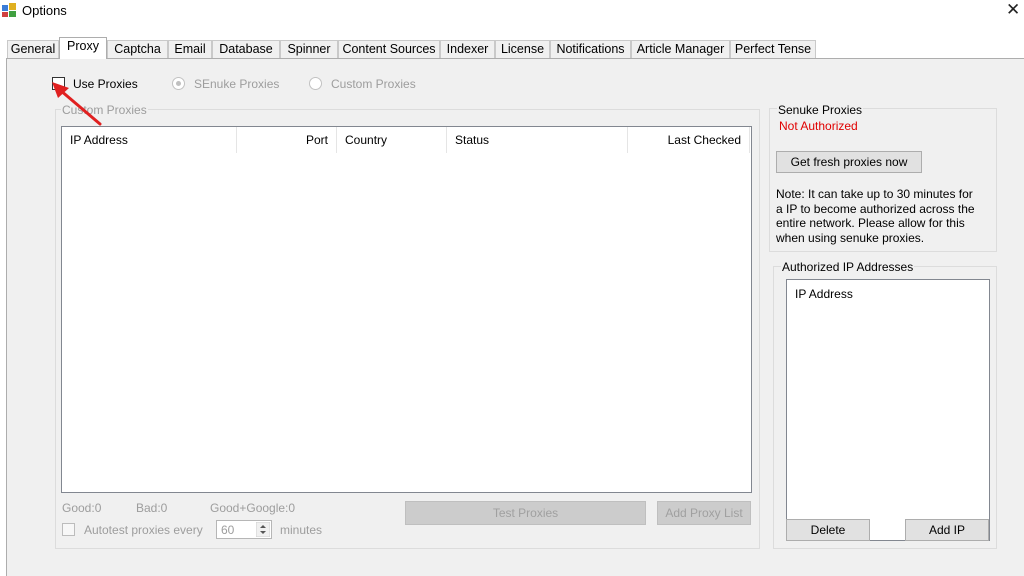 The image size is (1024, 576). I want to click on red-arrow-annotation, so click(77, 104).